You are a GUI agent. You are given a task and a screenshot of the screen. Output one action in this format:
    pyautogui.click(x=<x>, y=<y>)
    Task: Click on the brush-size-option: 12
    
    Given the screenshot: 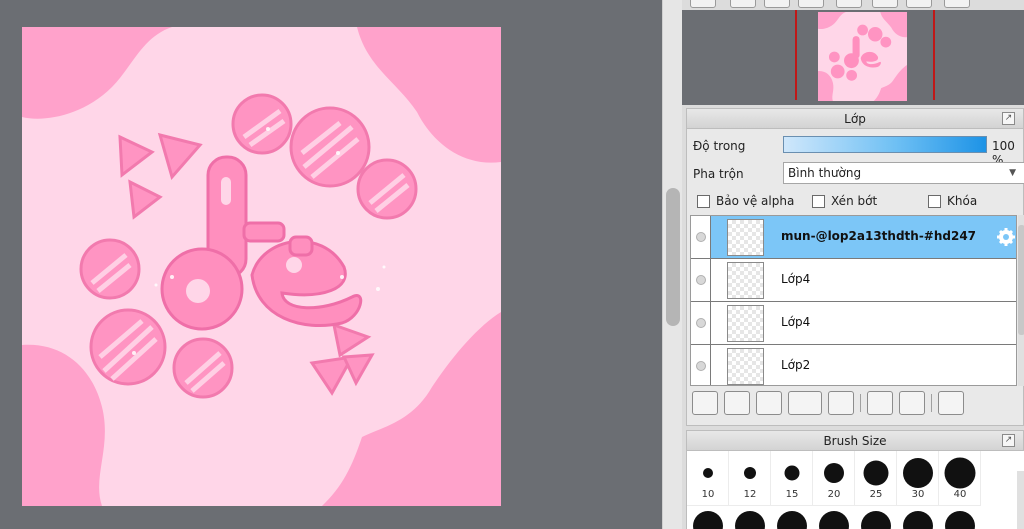 What is the action you would take?
    pyautogui.click(x=750, y=478)
    